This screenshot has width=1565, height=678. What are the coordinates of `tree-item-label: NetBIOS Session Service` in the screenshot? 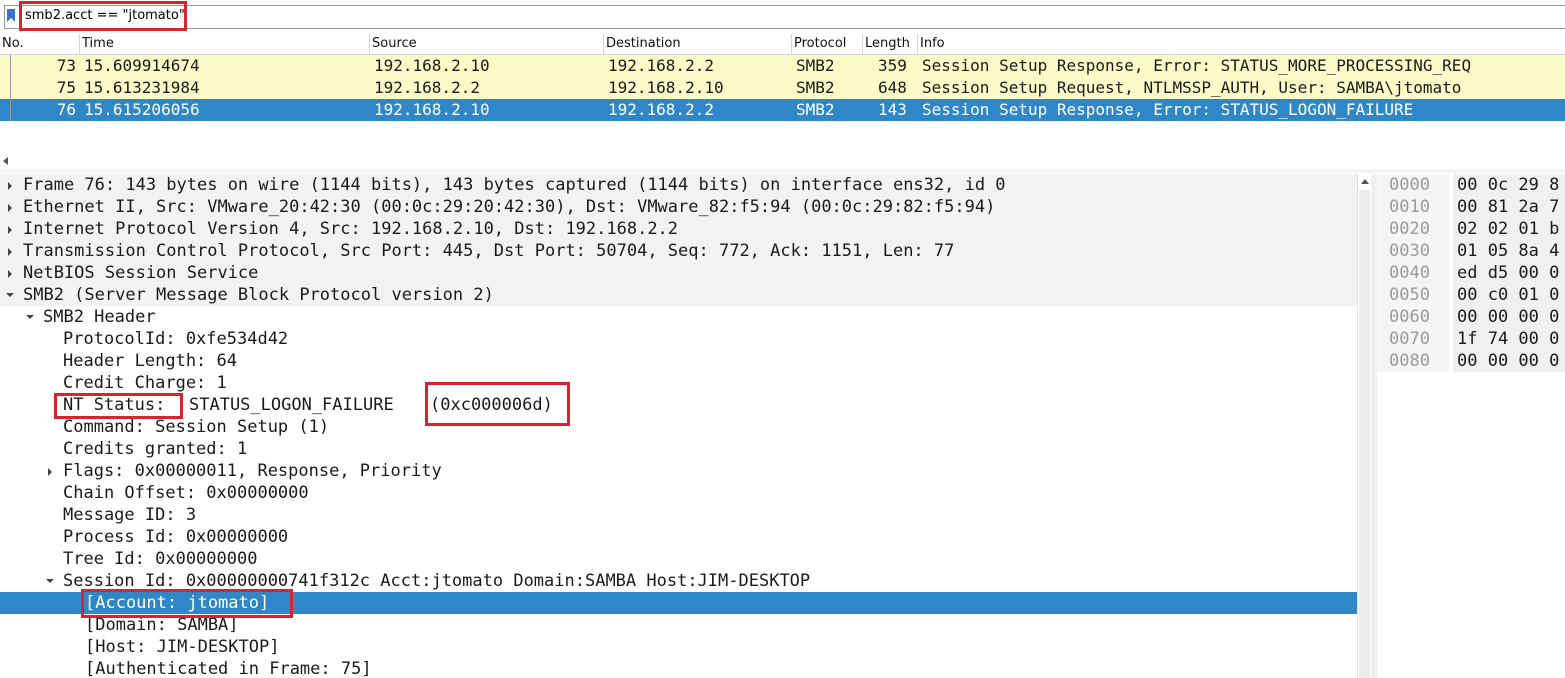 It's located at (141, 273).